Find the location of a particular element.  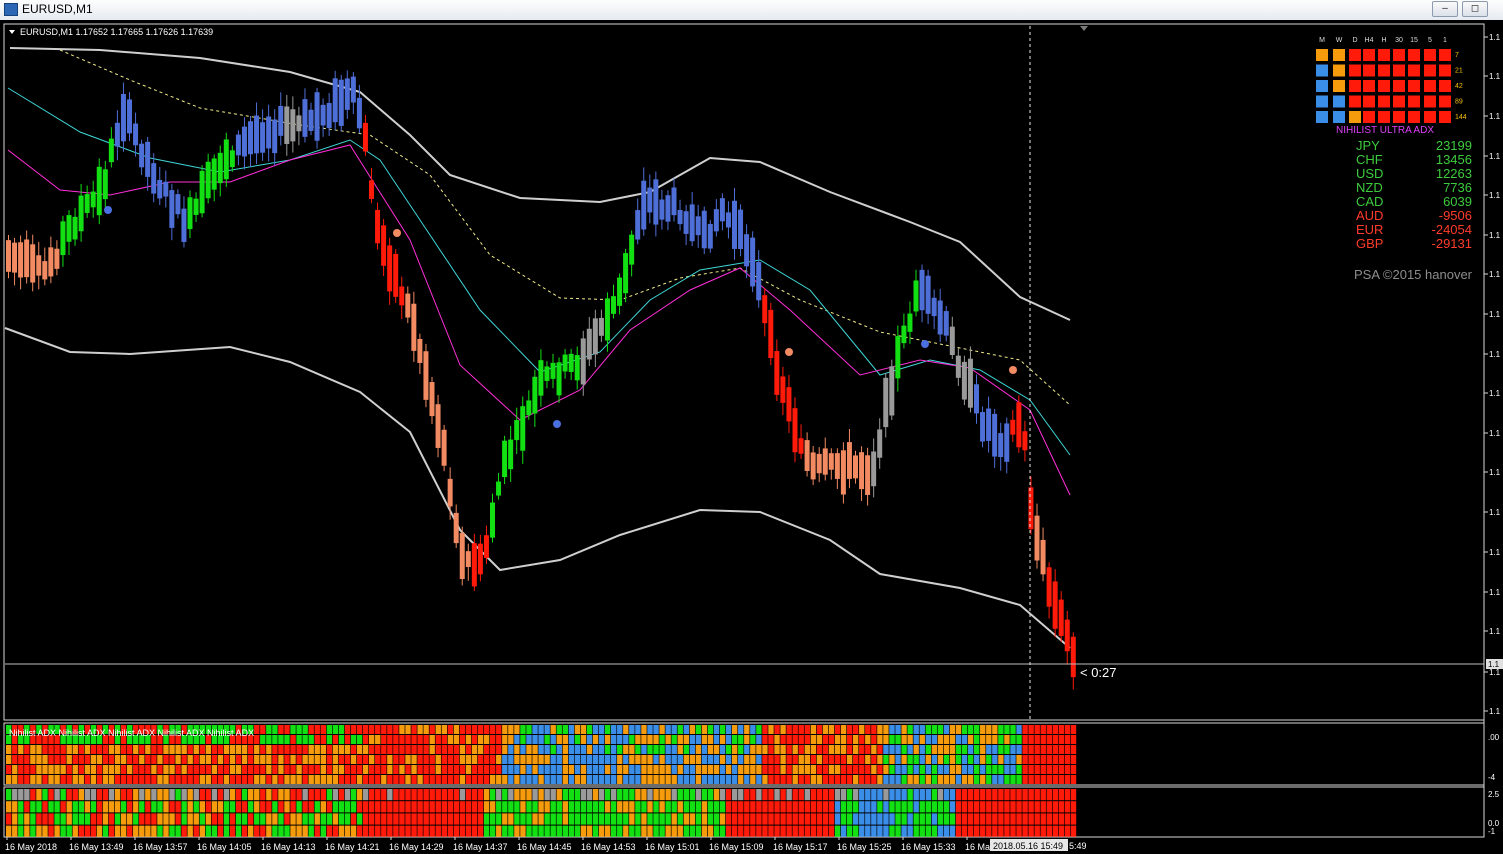

window-title: EURUSD,M1 is located at coordinates (57, 9).